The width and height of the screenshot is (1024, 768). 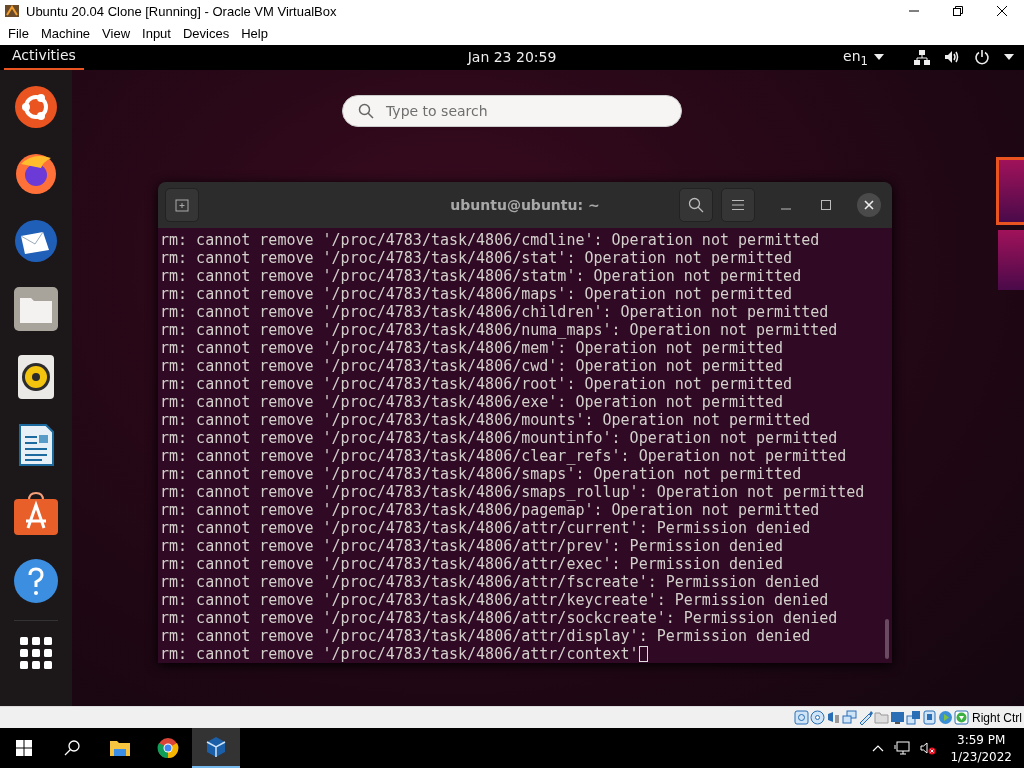 I want to click on terminal-line: rm: cannot remove '/proc/4783/task/4806/cwd': Operation not permitted, so click(x=472, y=365).